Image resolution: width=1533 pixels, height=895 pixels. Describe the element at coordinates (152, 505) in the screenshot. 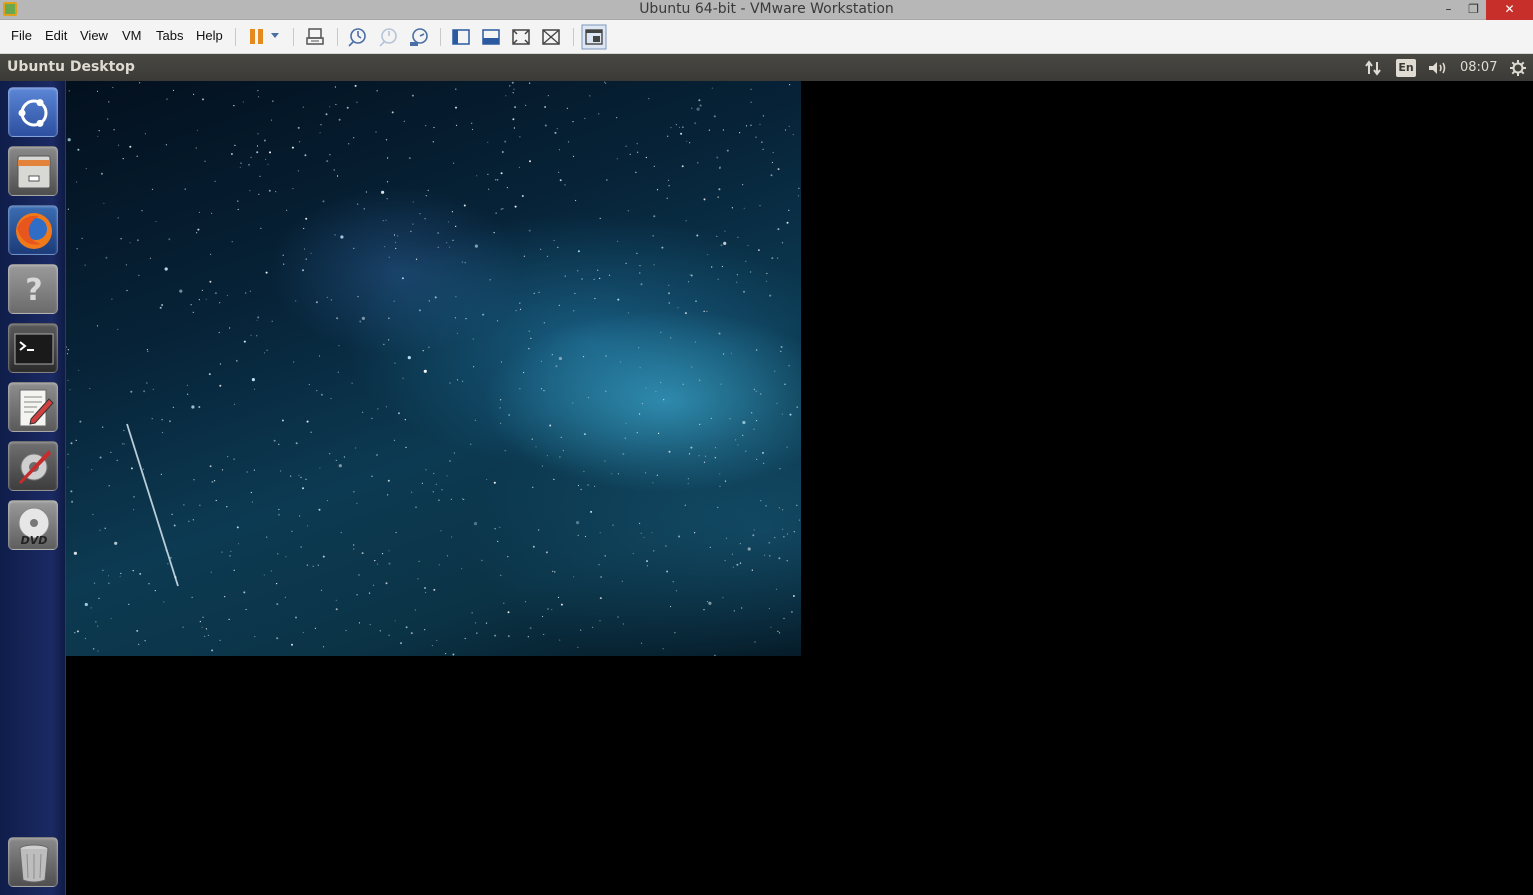

I see `meteor-streak` at that location.